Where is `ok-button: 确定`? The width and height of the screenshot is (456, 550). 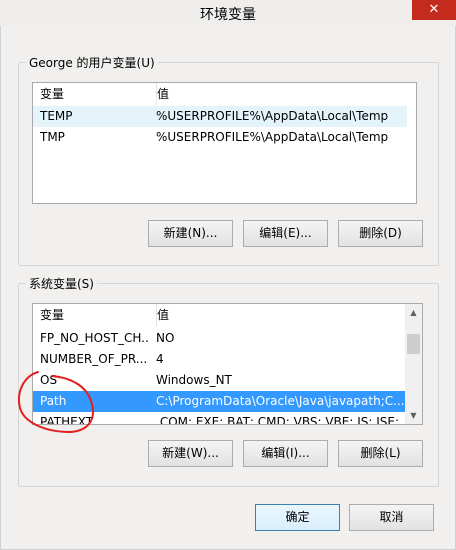
ok-button: 确定 is located at coordinates (297, 517).